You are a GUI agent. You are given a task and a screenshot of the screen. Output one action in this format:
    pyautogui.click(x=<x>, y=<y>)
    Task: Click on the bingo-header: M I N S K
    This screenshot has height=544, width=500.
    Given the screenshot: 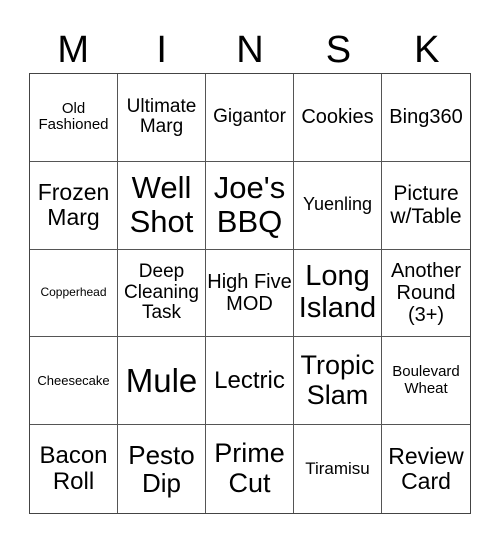 What is the action you would take?
    pyautogui.click(x=250, y=50)
    